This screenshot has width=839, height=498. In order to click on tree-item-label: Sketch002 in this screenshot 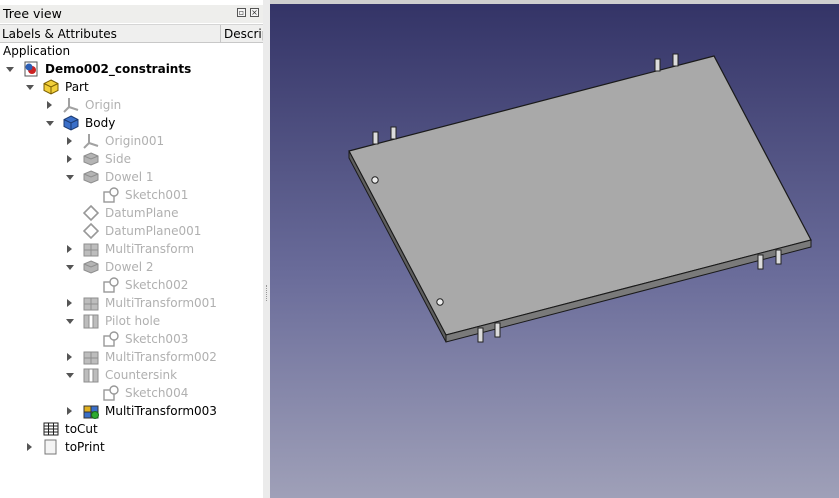, I will do `click(157, 285)`.